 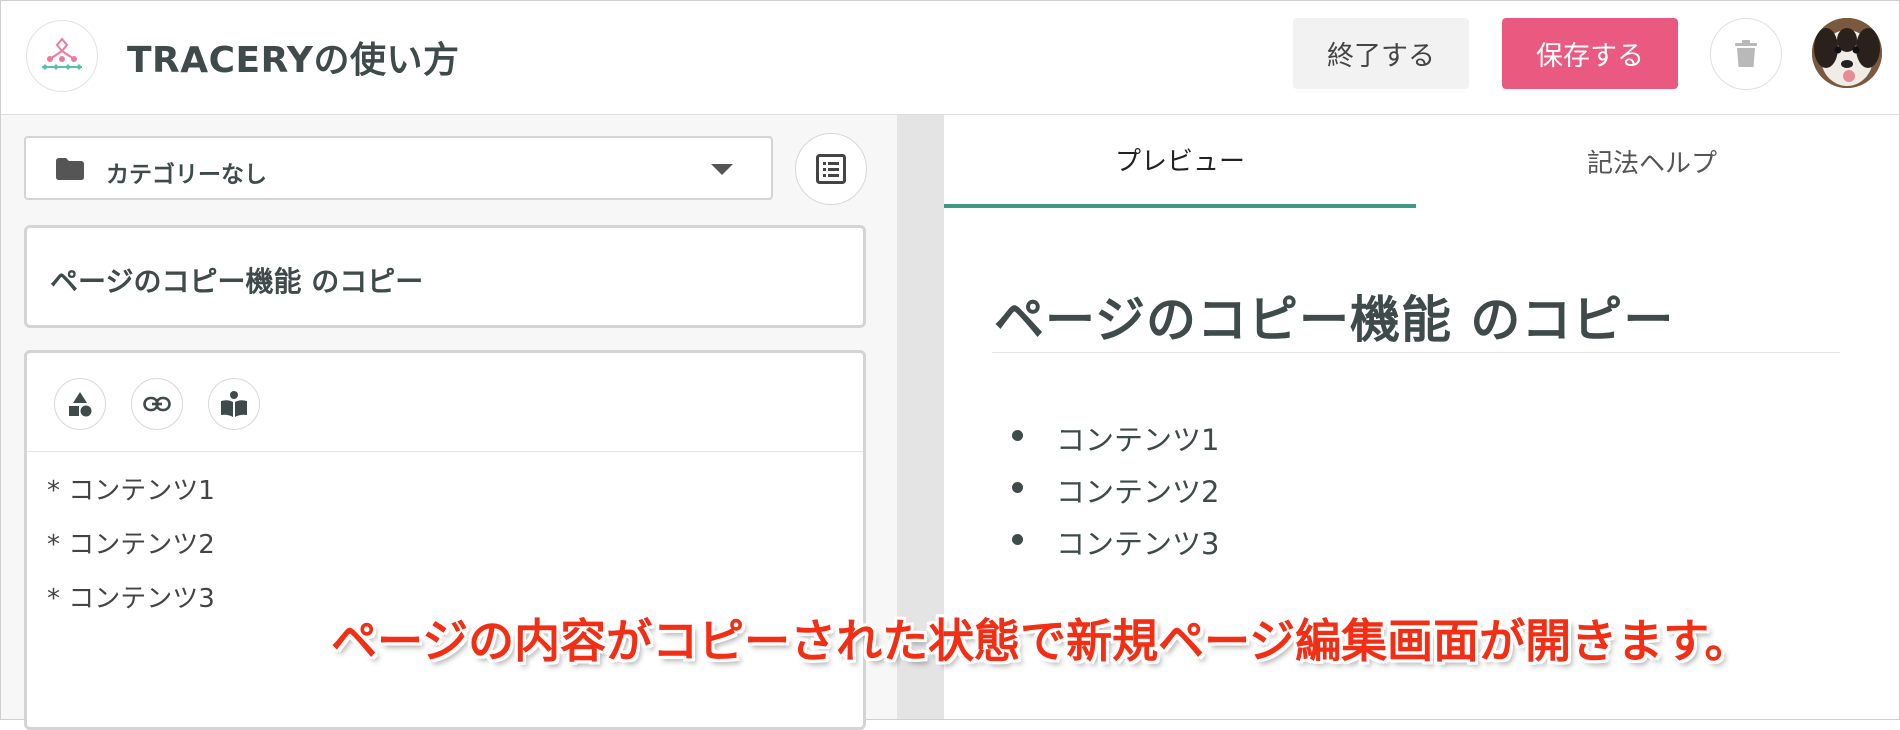 I want to click on link-icon, so click(x=157, y=404).